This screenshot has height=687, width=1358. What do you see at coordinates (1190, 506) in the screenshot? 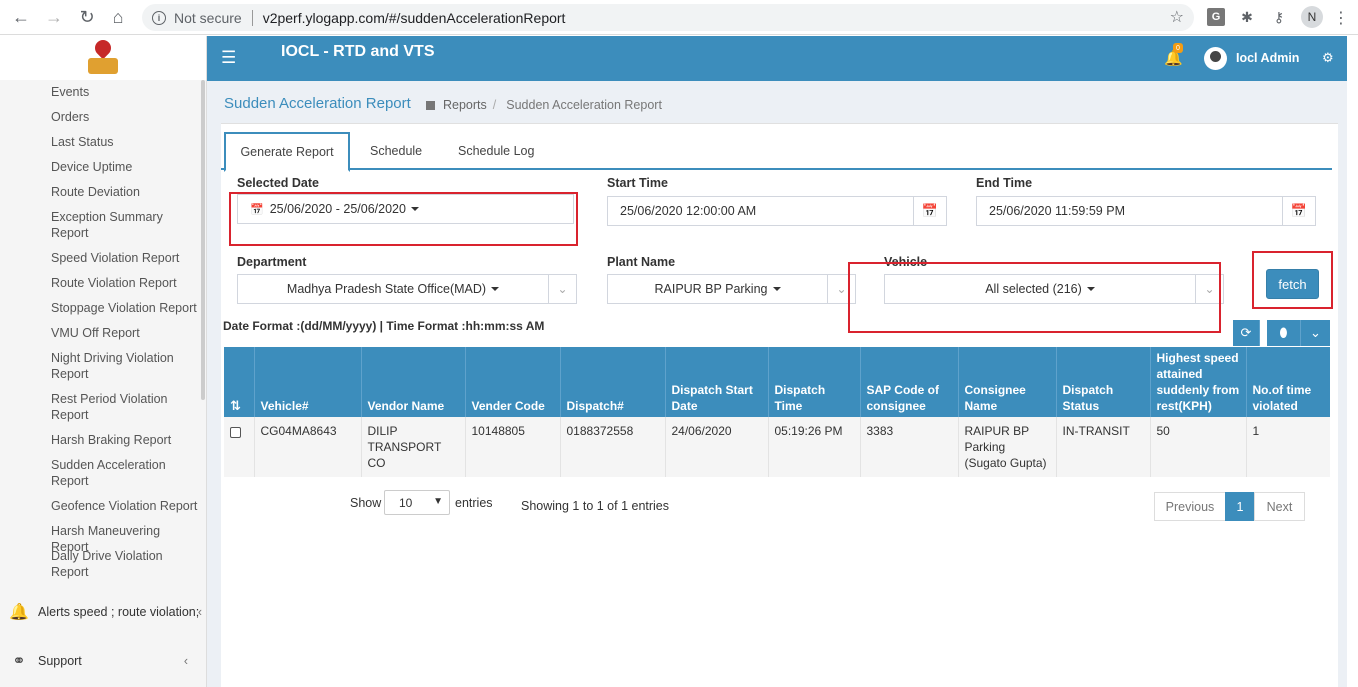
I see `previous-page-button: Previous` at bounding box center [1190, 506].